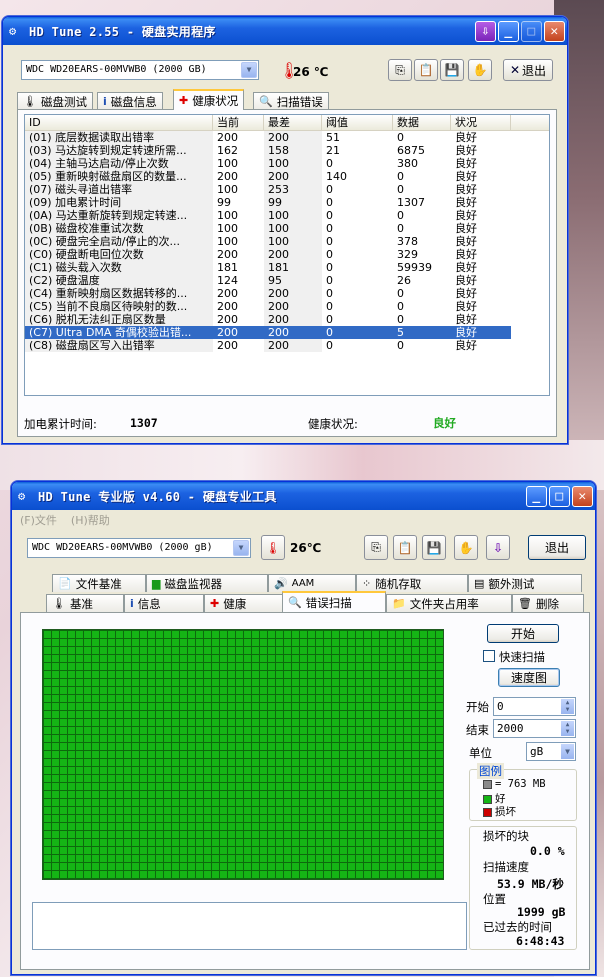 This screenshot has width=604, height=977. I want to click on table-row: (07) 磁头寻道出错率 100 253 0 0 良好, so click(287, 189).